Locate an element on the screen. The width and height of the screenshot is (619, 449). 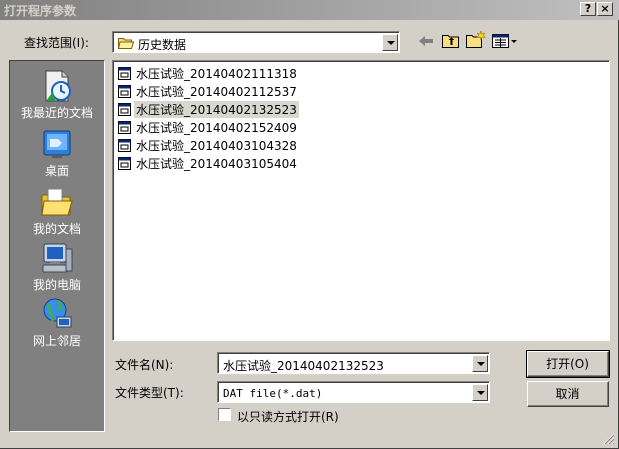
file-item-selected: 水压试验_20140402132523 is located at coordinates (208, 109).